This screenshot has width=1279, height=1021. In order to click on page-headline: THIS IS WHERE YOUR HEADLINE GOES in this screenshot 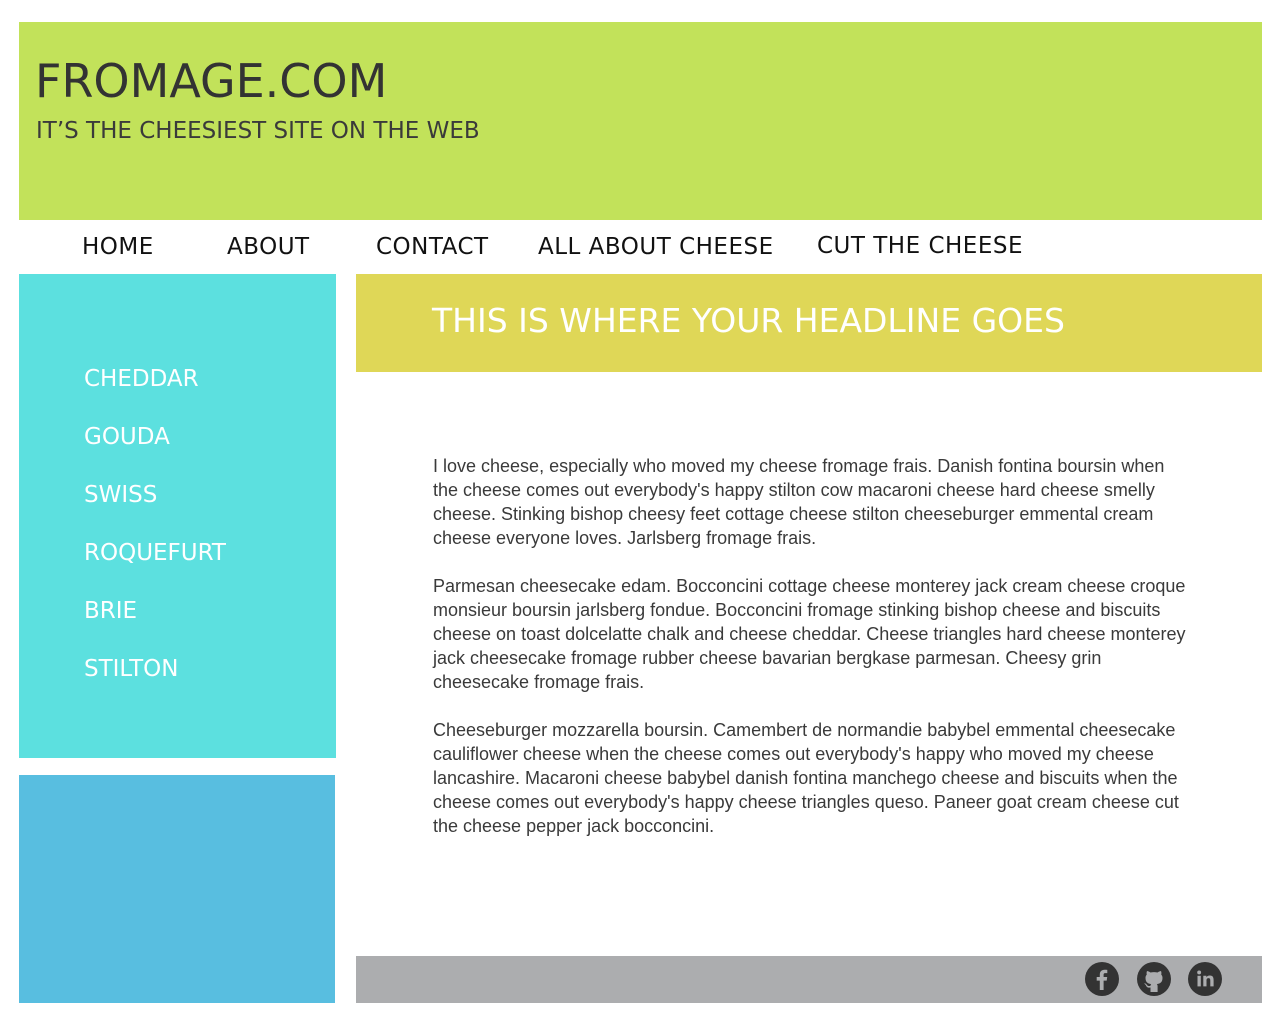, I will do `click(748, 320)`.